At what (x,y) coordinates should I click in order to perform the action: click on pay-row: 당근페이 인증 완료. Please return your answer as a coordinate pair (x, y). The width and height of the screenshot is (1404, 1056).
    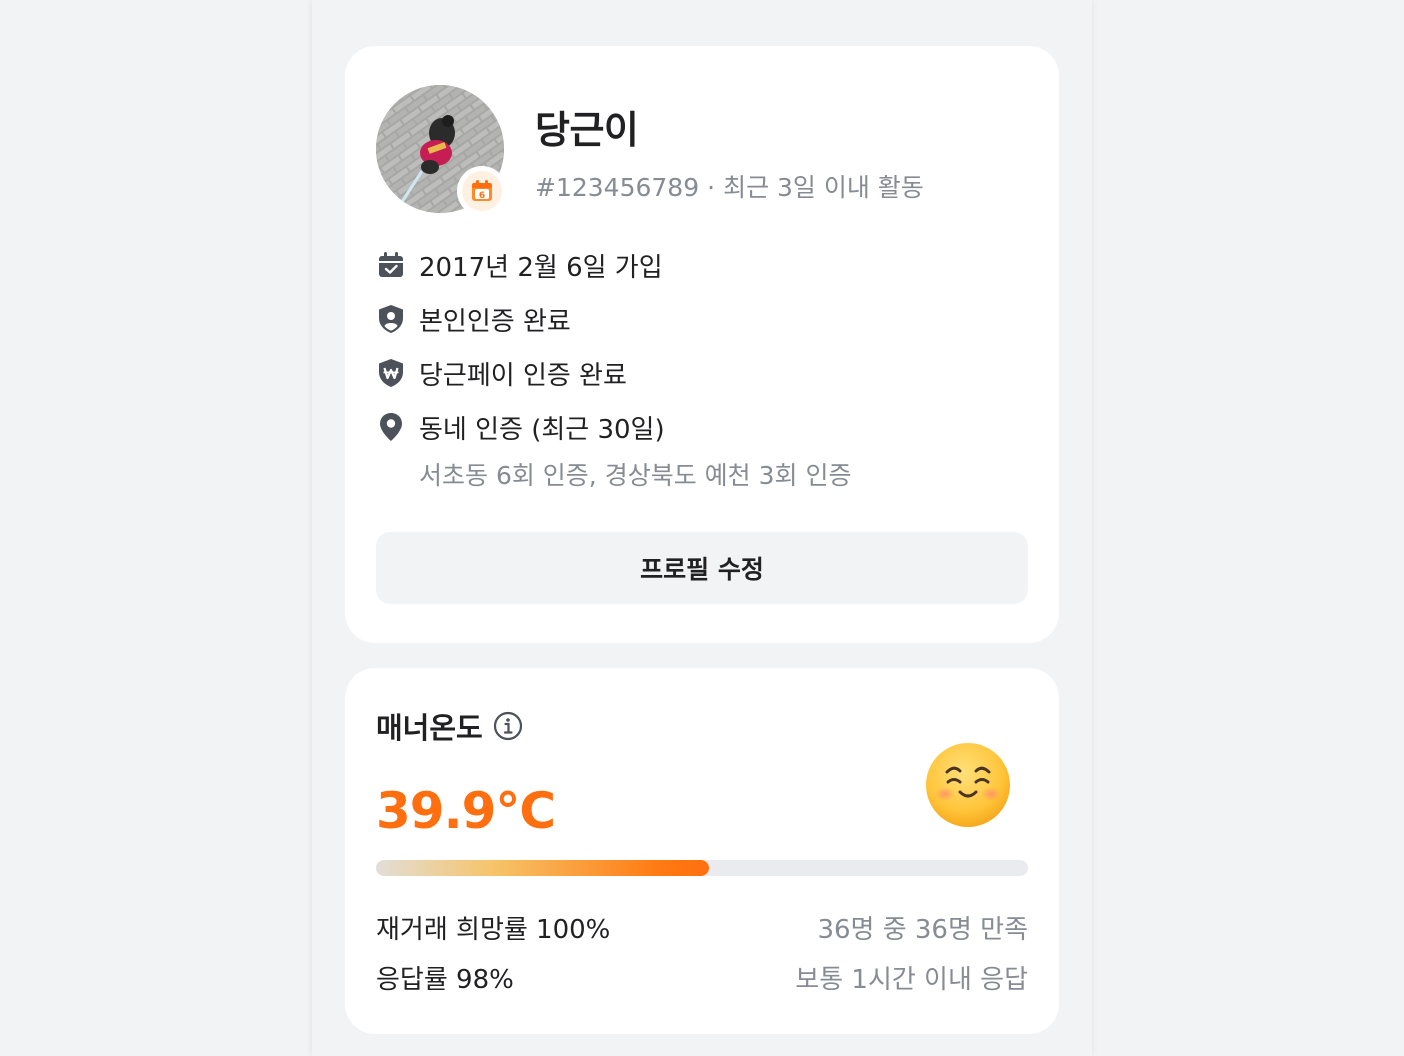
    Looking at the image, I should click on (501, 373).